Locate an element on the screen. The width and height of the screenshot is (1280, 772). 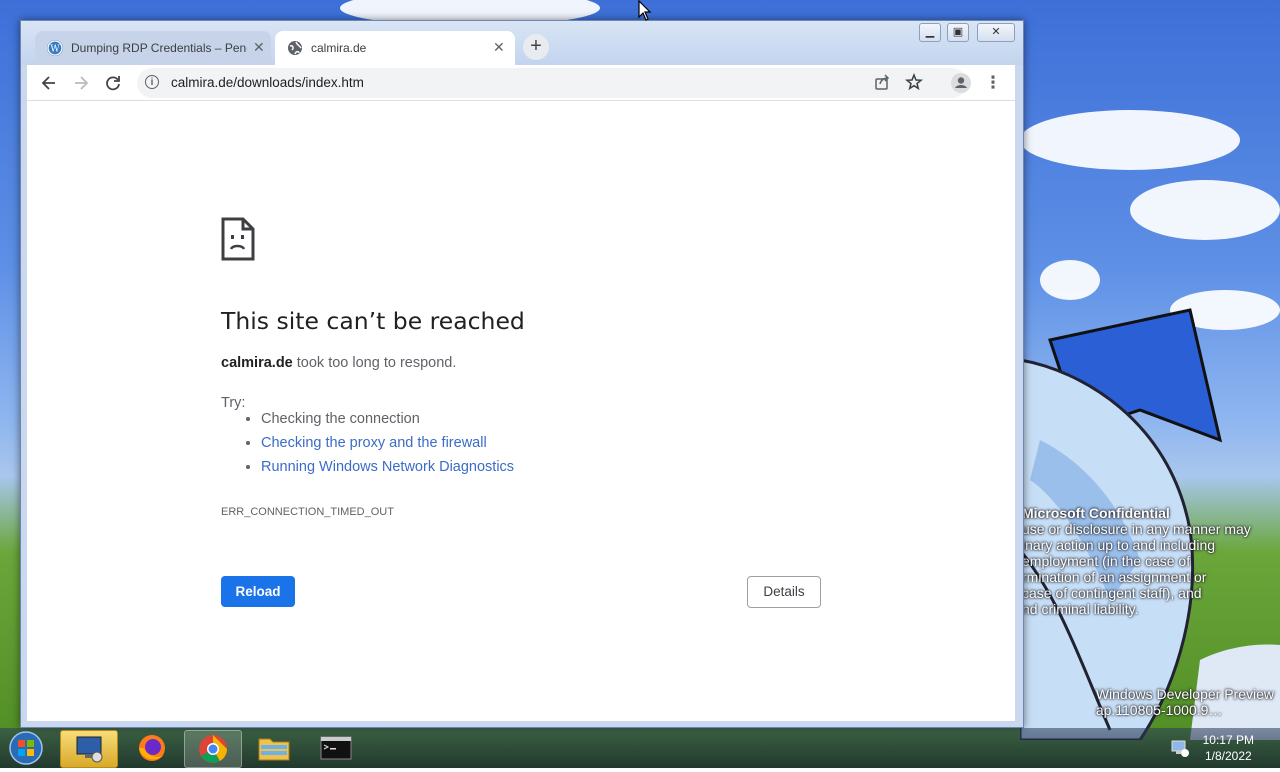
site-info-icon: i is located at coordinates (152, 82).